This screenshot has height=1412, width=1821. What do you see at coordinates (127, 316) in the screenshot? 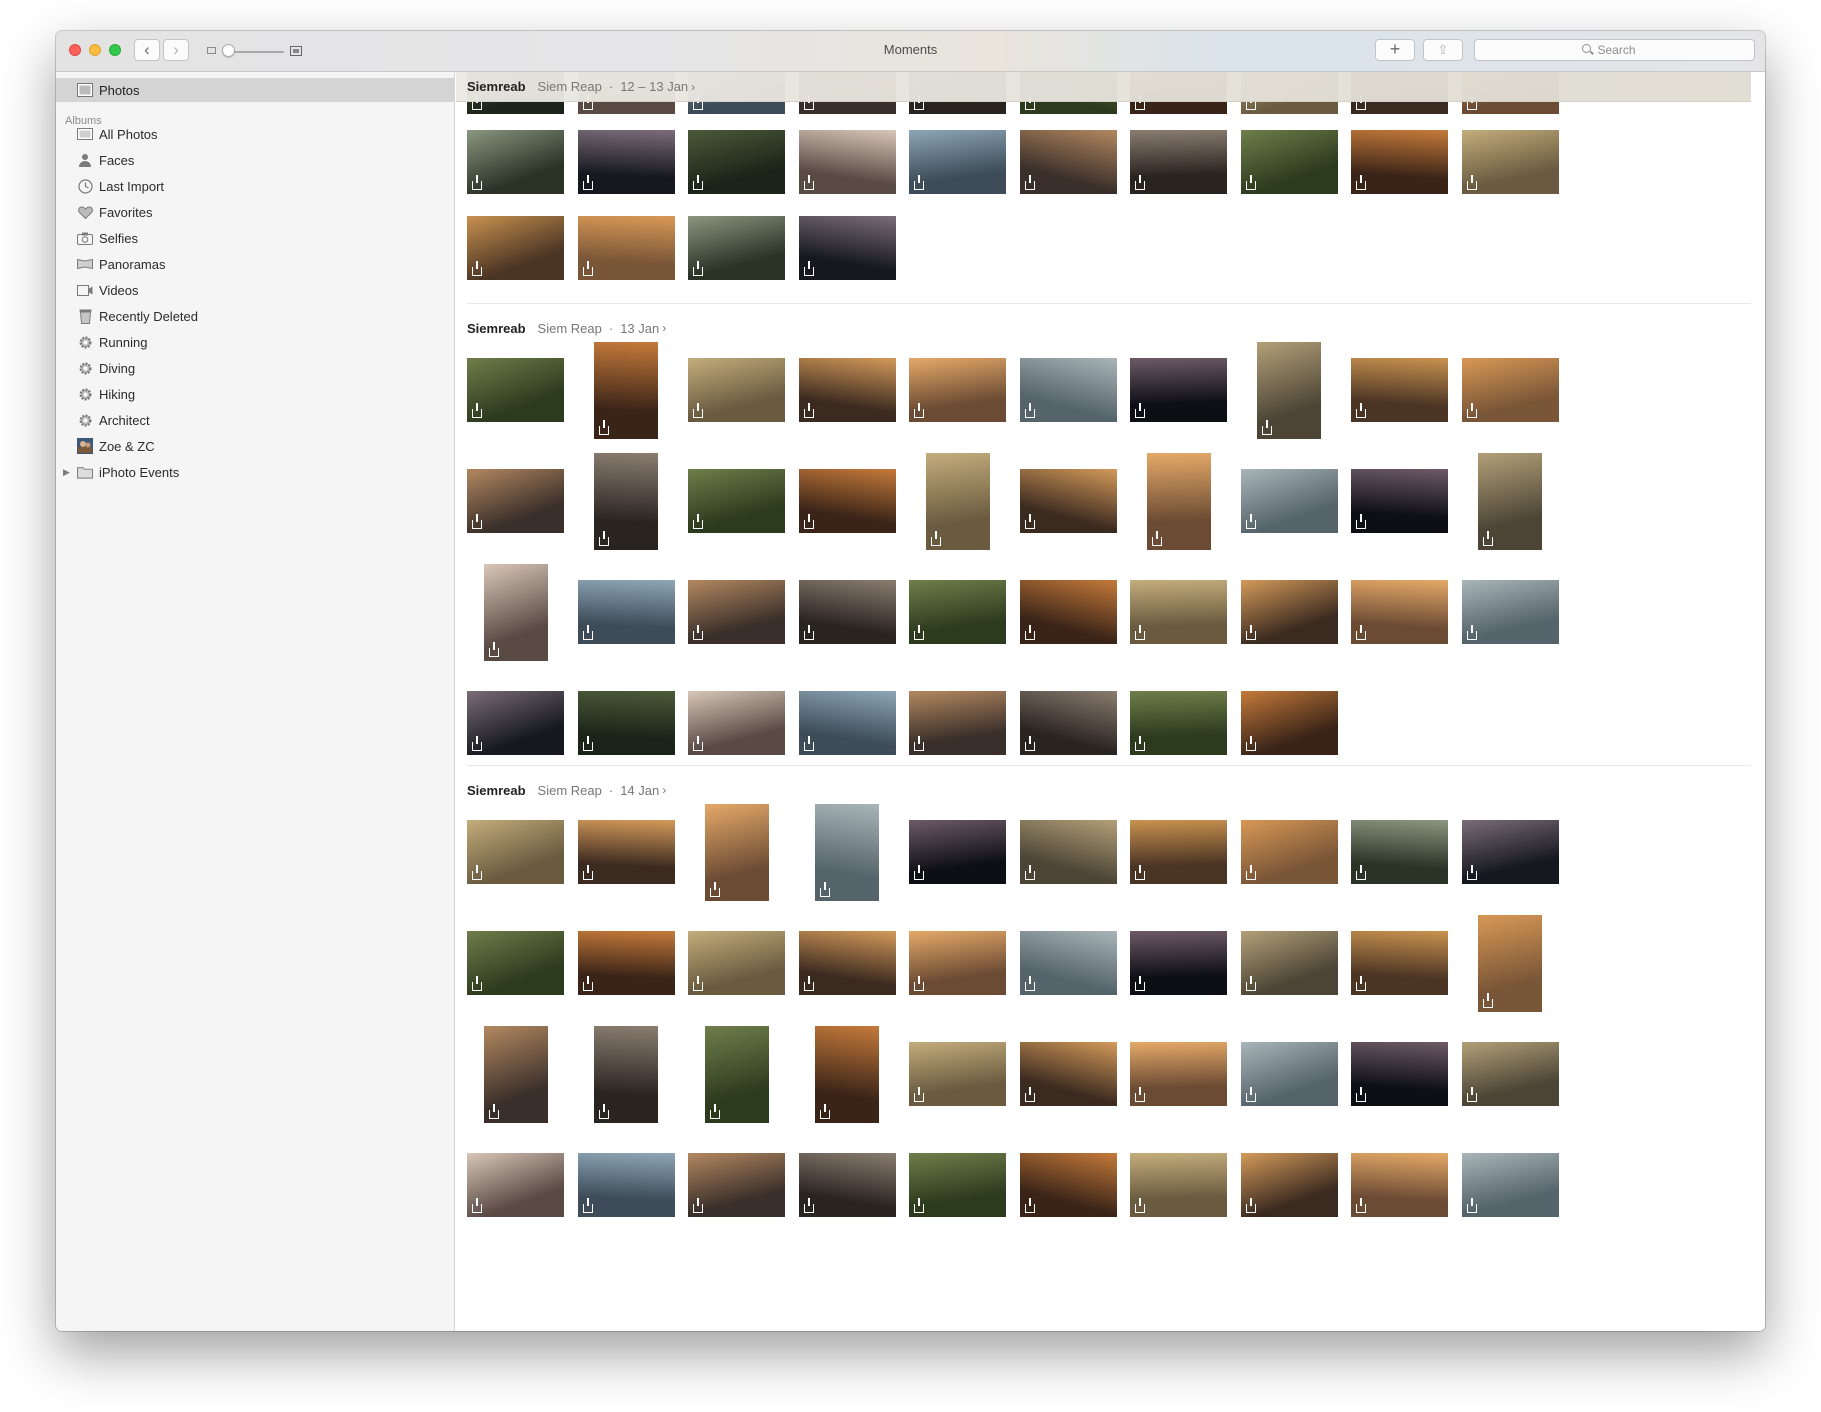
I see `sidebar-item-recently-deleted: Recently Deleted` at bounding box center [127, 316].